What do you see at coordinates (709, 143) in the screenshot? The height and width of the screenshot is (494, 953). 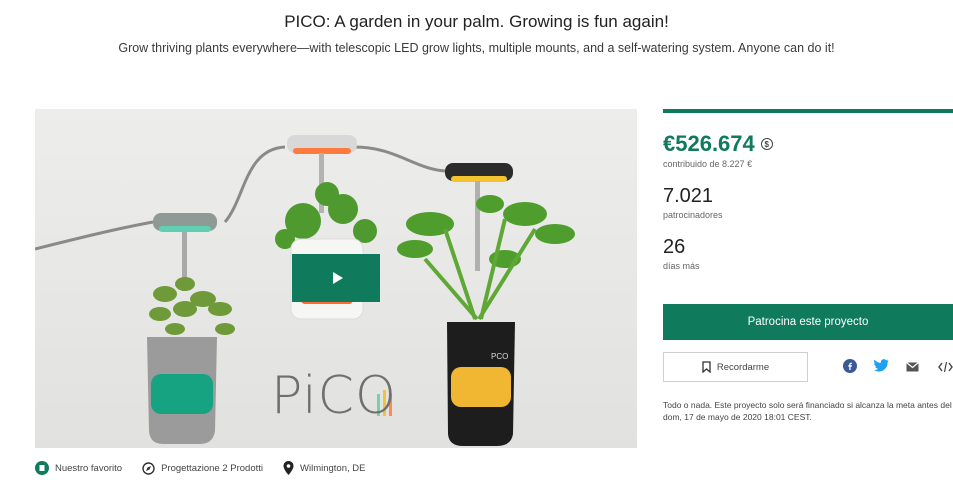 I see `pledged-value: €526.674` at bounding box center [709, 143].